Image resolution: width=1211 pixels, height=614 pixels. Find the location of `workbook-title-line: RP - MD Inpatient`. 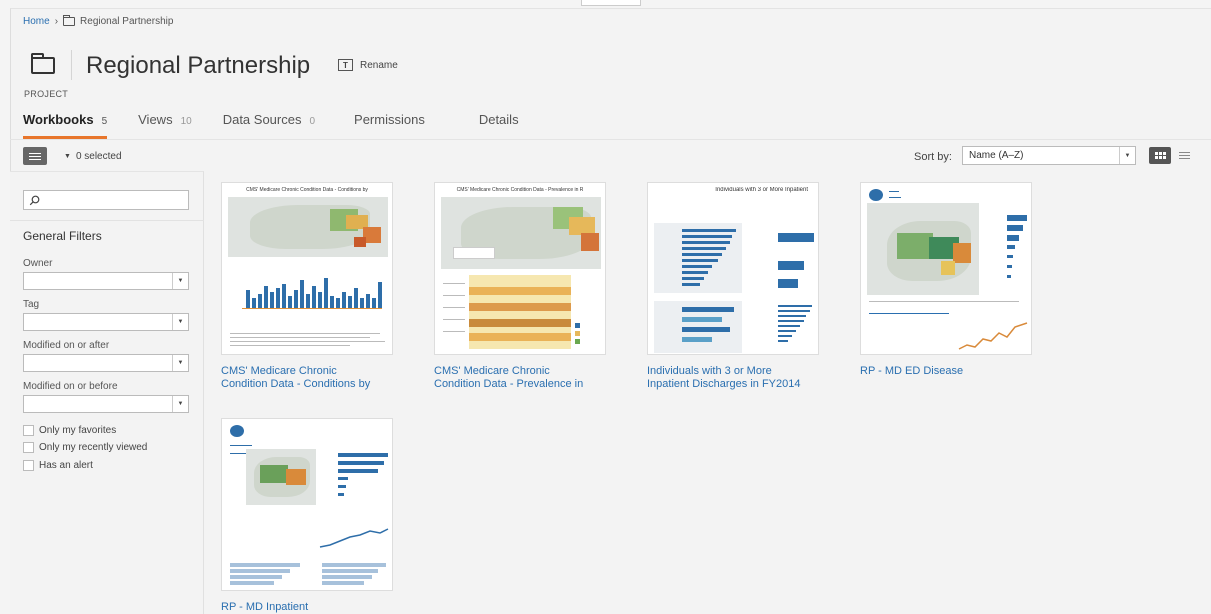

workbook-title-line: RP - MD Inpatient is located at coordinates (265, 607).